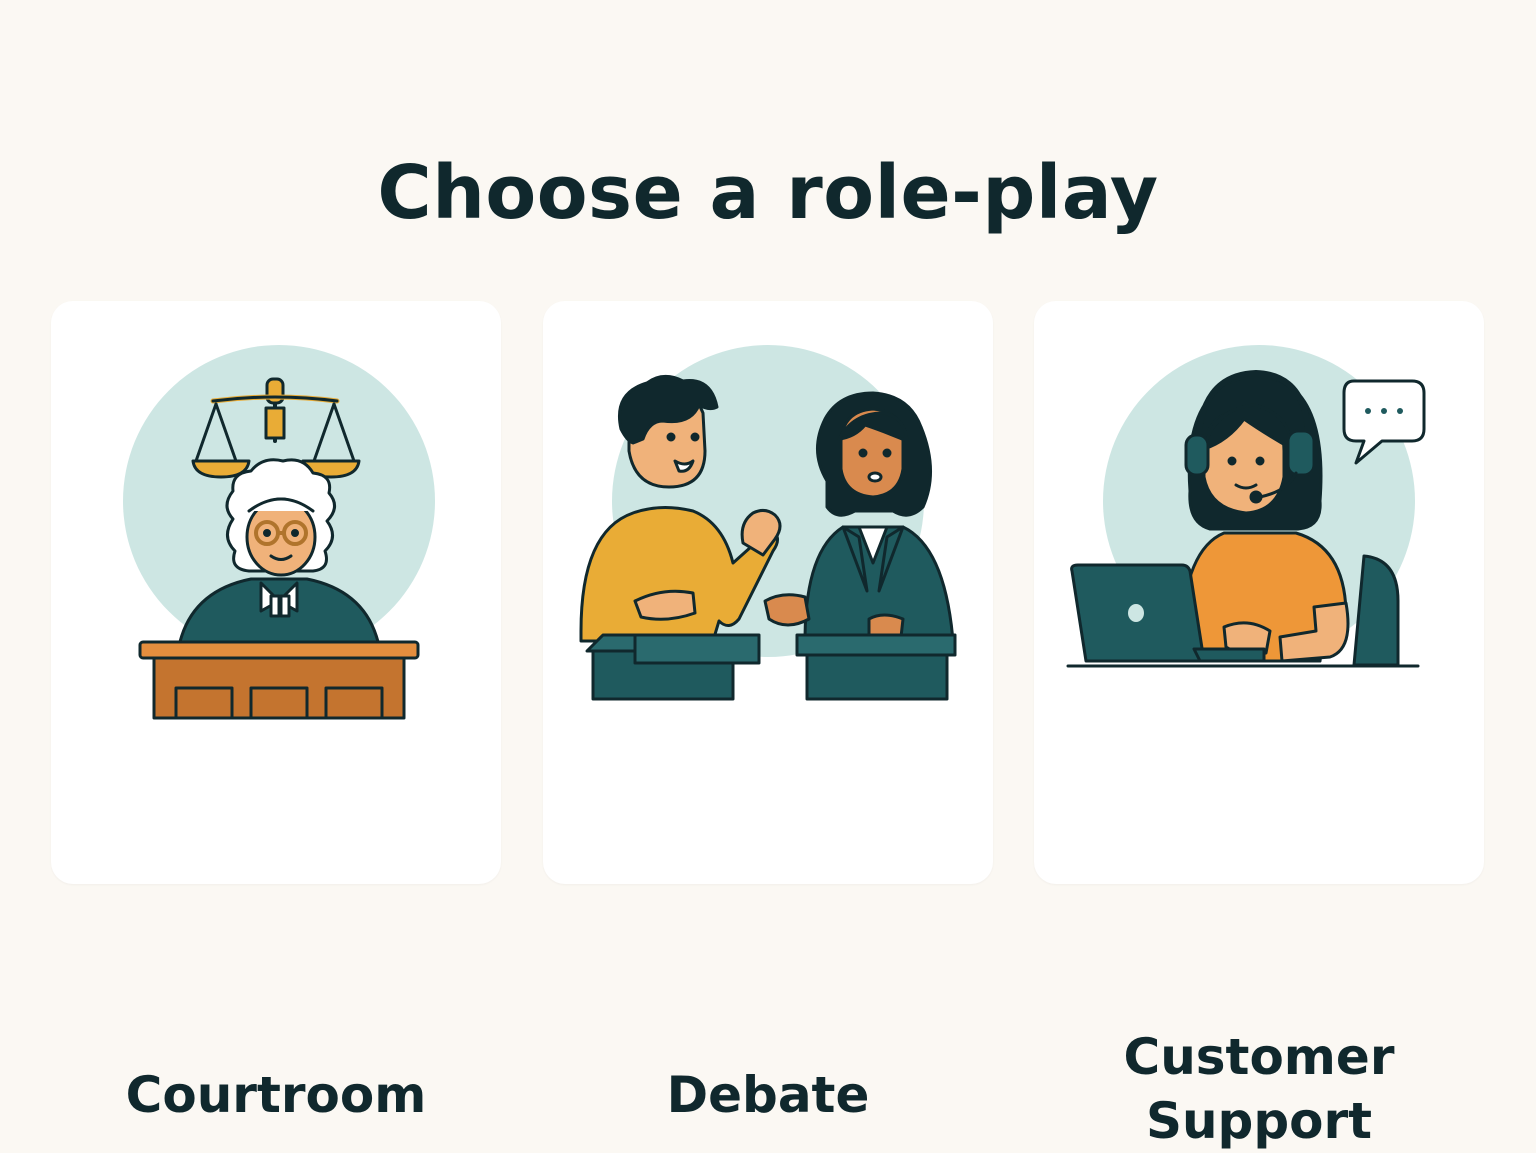 The width and height of the screenshot is (1536, 1153). I want to click on card-label-debate: Debate, so click(768, 1095).